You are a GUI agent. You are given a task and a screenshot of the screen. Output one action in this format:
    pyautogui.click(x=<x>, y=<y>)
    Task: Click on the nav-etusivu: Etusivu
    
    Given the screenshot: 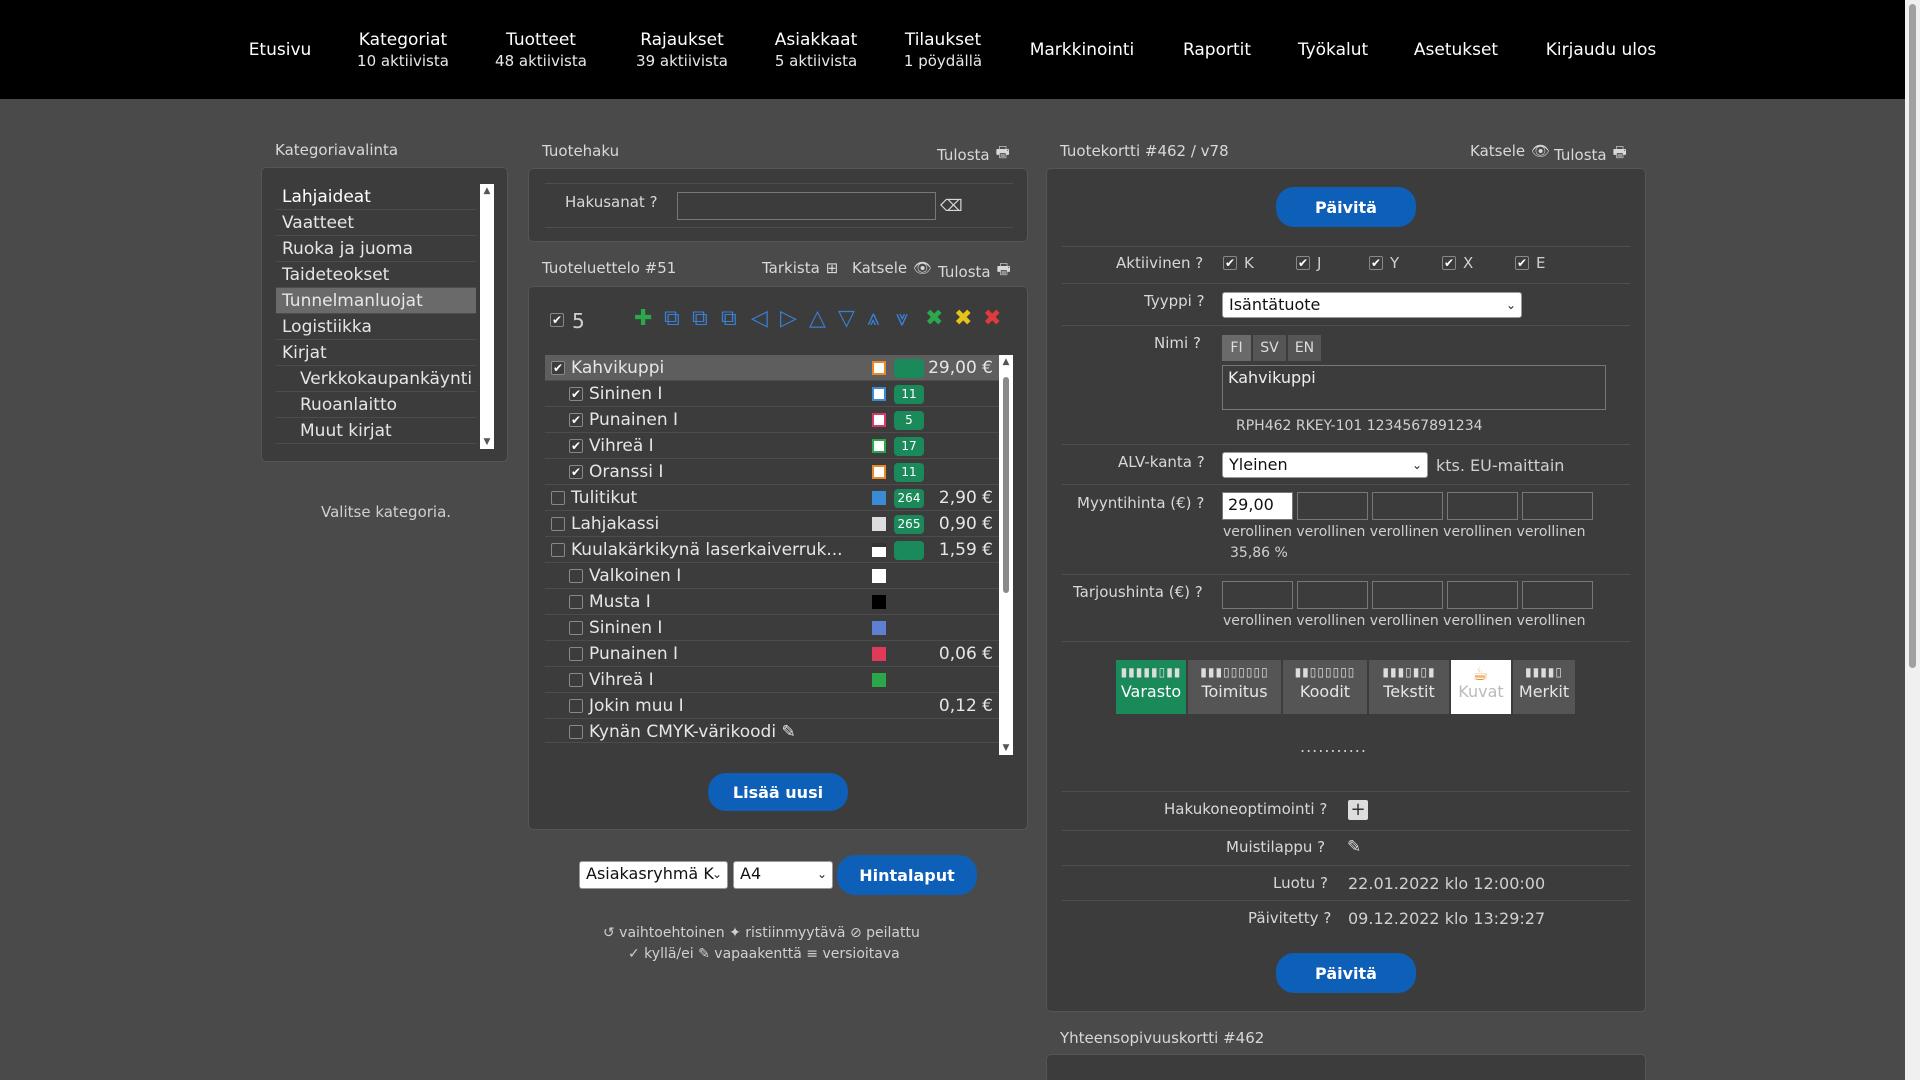 What is the action you would take?
    pyautogui.click(x=280, y=49)
    